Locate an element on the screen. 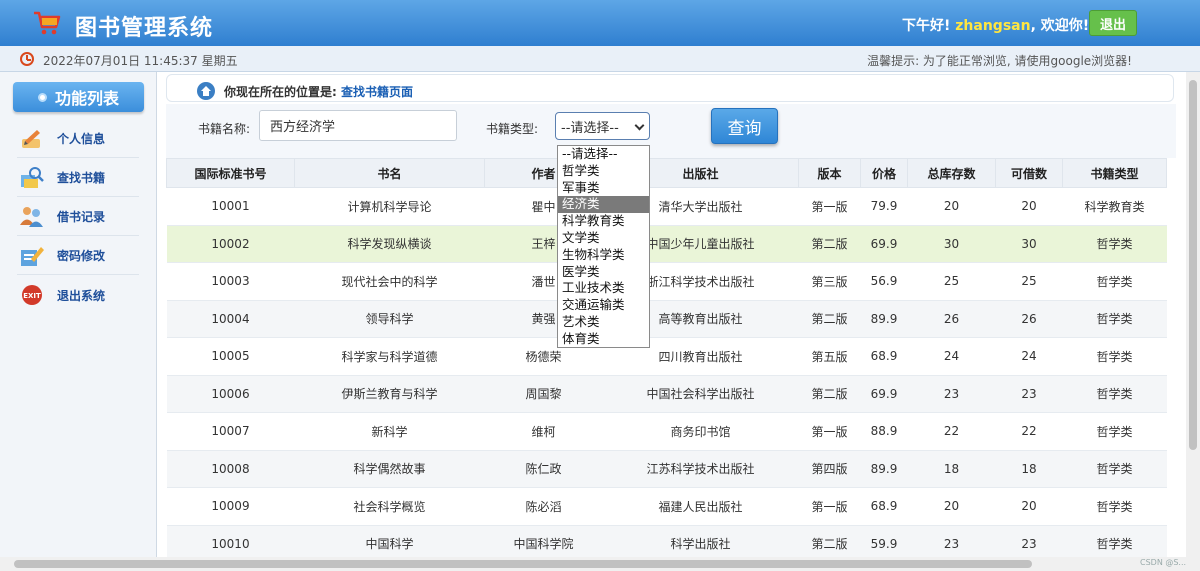 This screenshot has height=571, width=1200. breadcrumb: 你现在所在的位置是: 查找书籍页面 is located at coordinates (670, 88).